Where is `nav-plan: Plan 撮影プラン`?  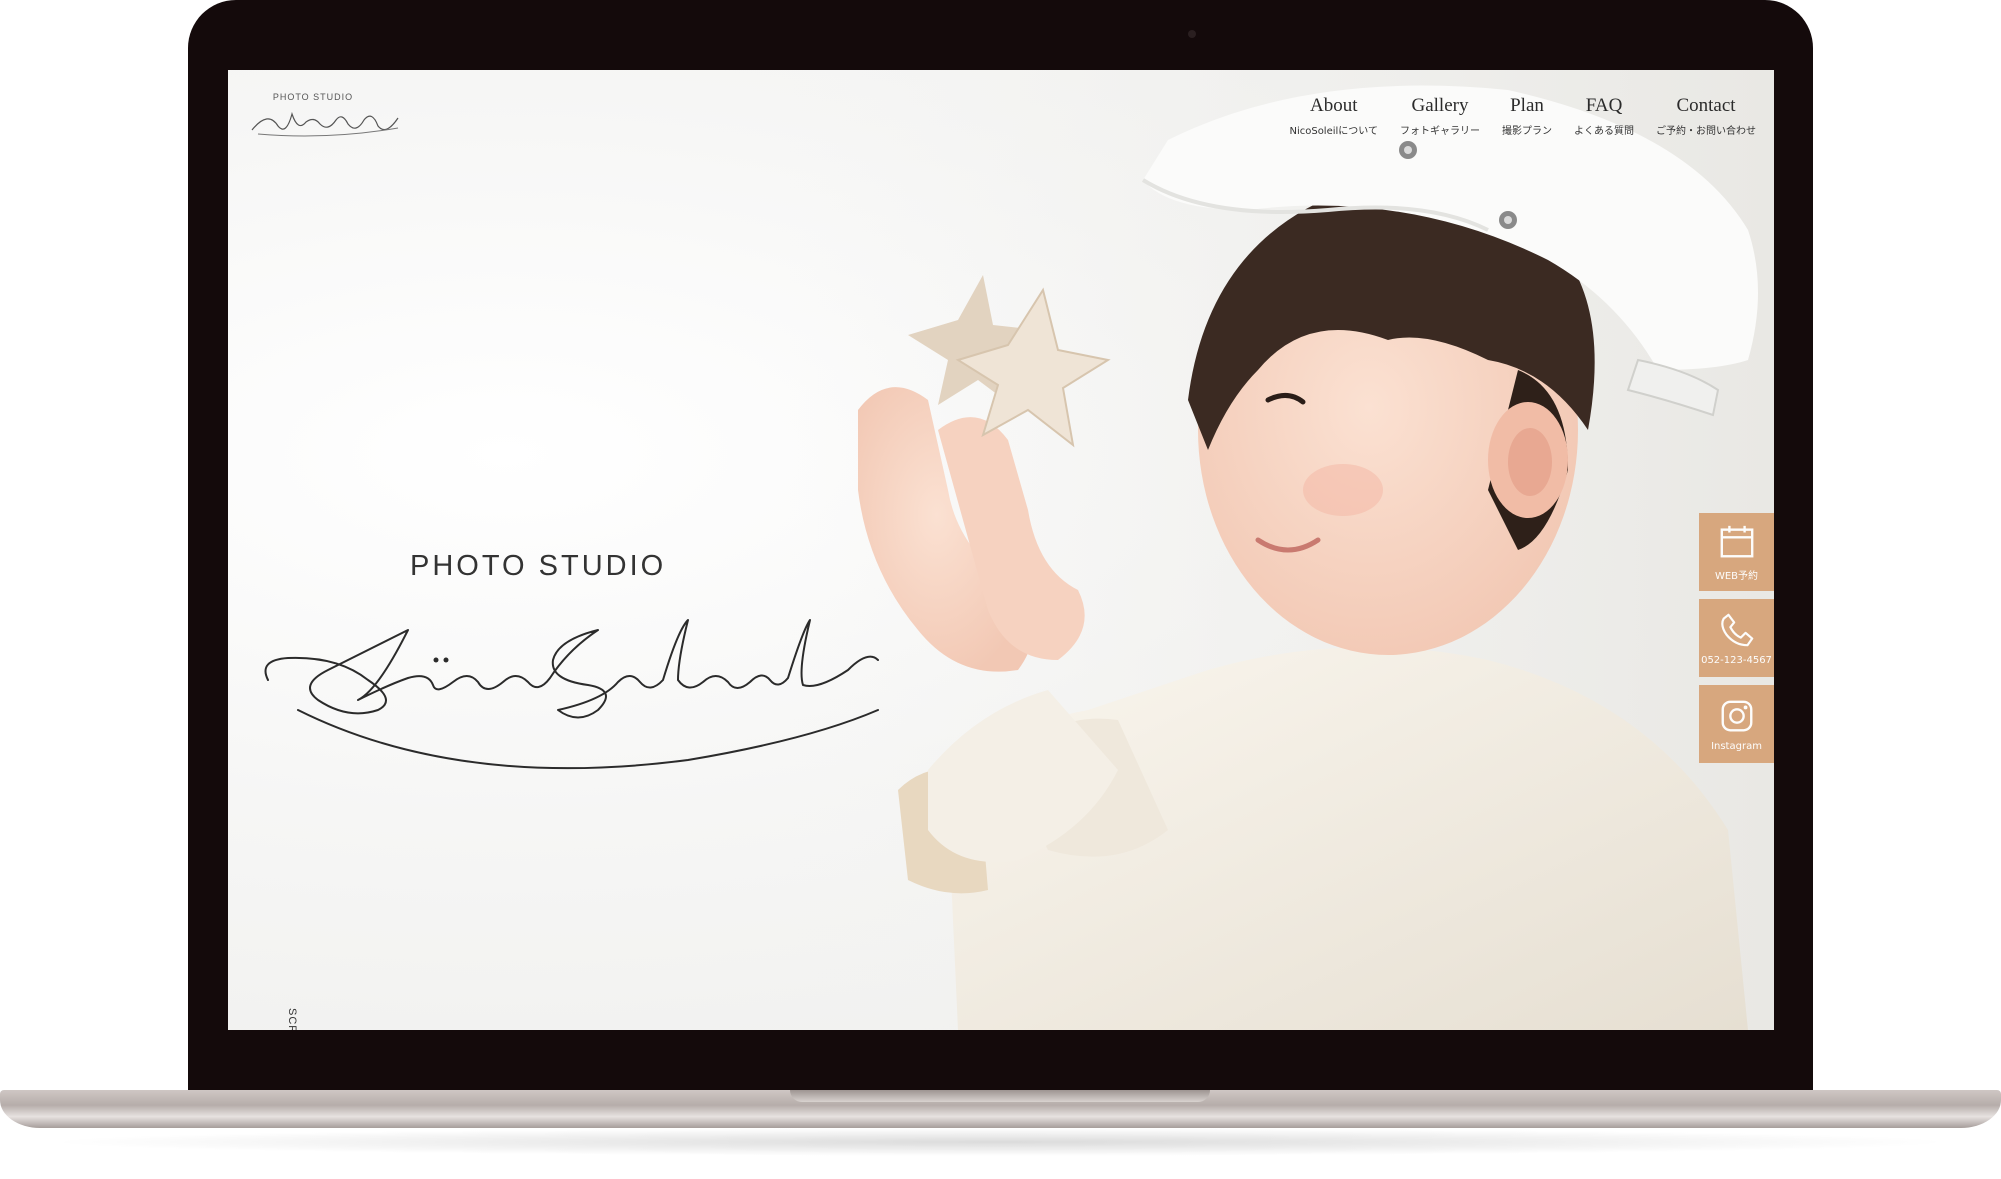
nav-plan: Plan 撮影プラン is located at coordinates (1527, 115).